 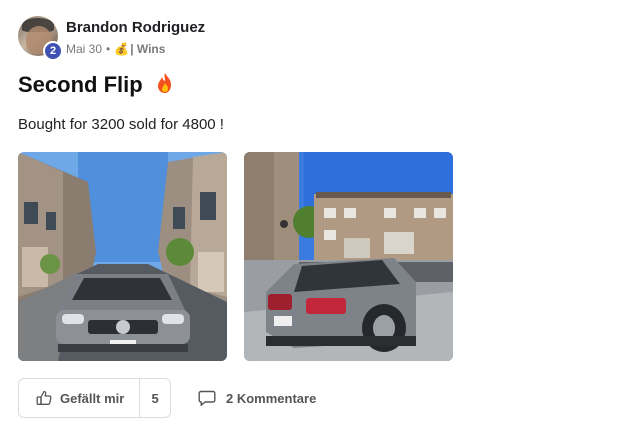 I want to click on post-title: Second Flip, so click(x=96, y=86).